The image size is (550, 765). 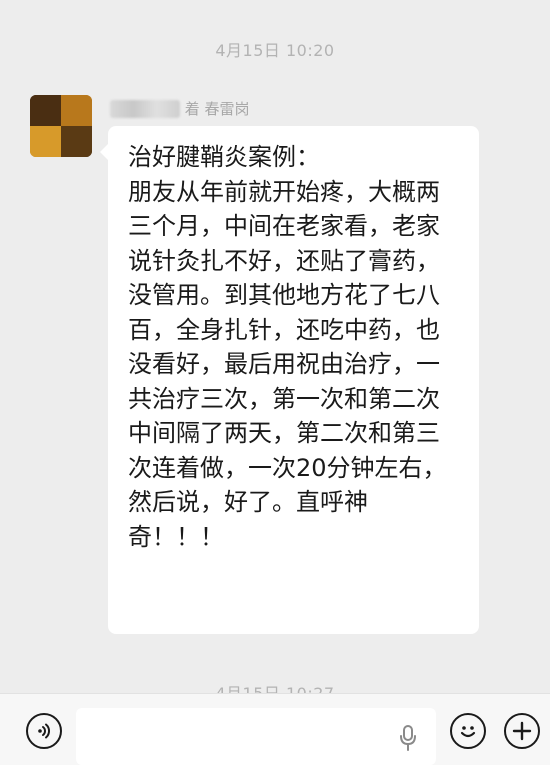 I want to click on emoji-button, so click(x=468, y=731).